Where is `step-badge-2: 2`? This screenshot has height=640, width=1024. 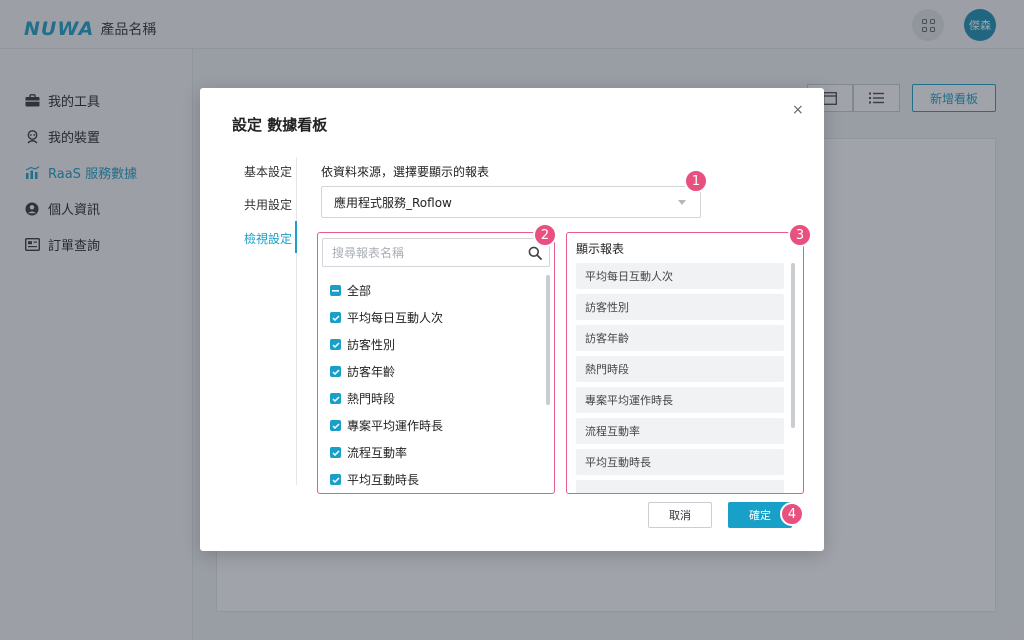
step-badge-2: 2 is located at coordinates (545, 235).